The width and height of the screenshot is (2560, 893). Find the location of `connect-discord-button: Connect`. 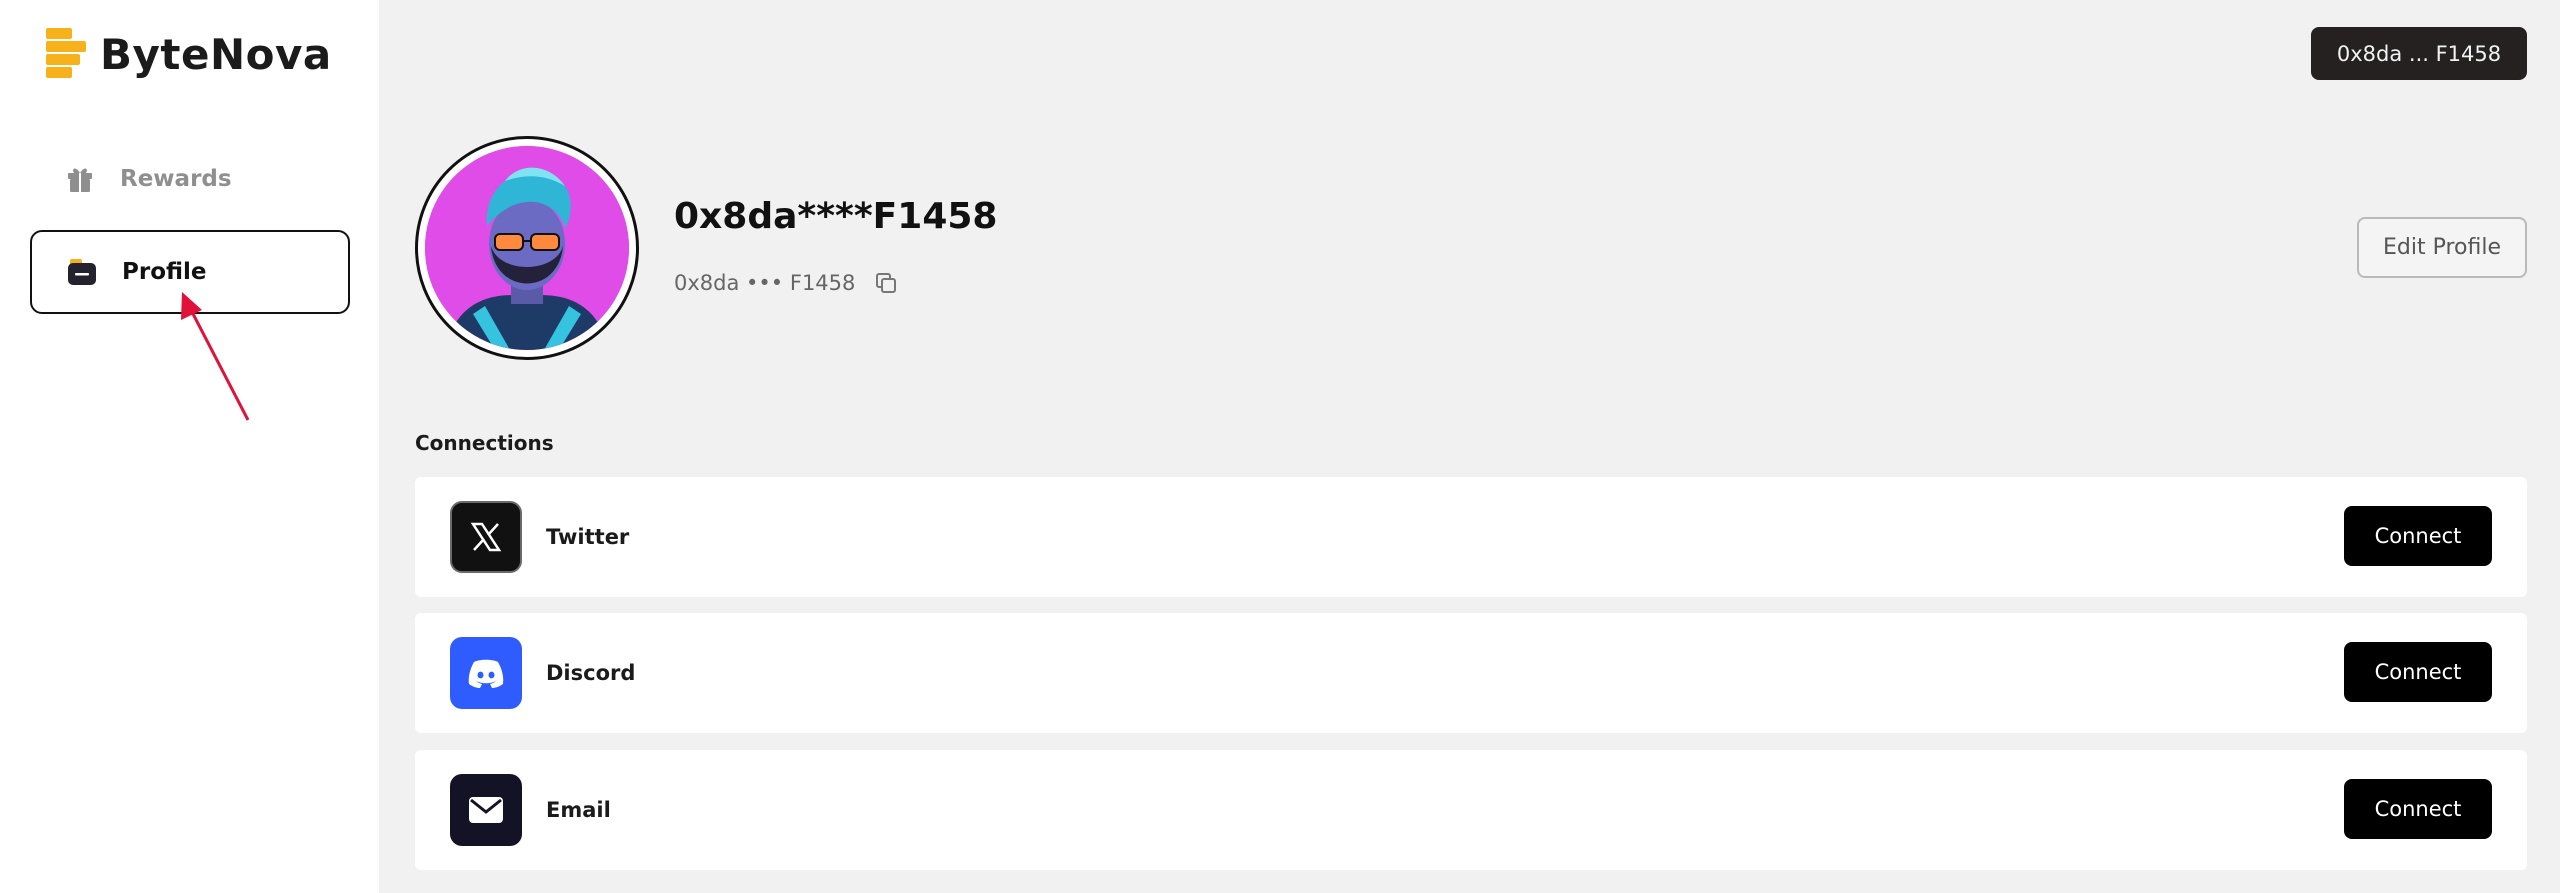

connect-discord-button: Connect is located at coordinates (2418, 672).